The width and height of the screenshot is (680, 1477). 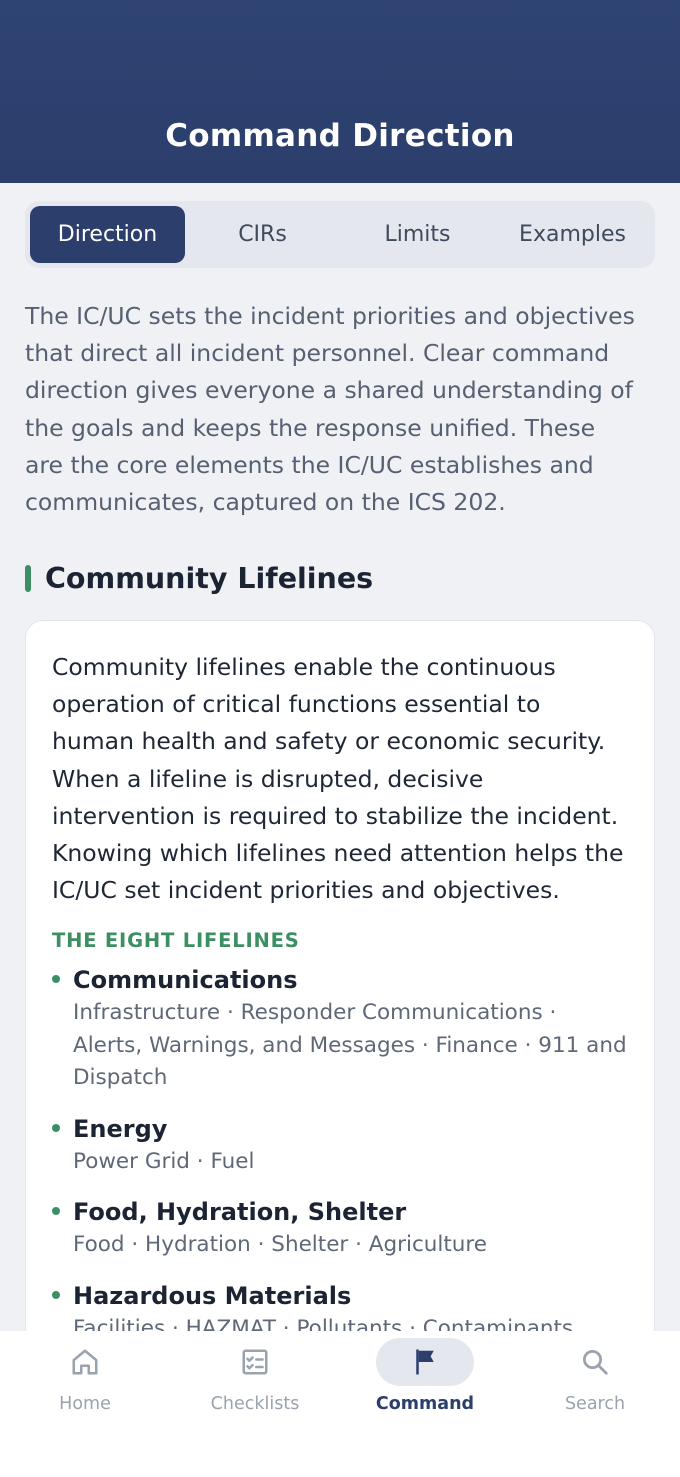 What do you see at coordinates (240, 1212) in the screenshot?
I see `lifeline-name: Food, Hydration, Shelter` at bounding box center [240, 1212].